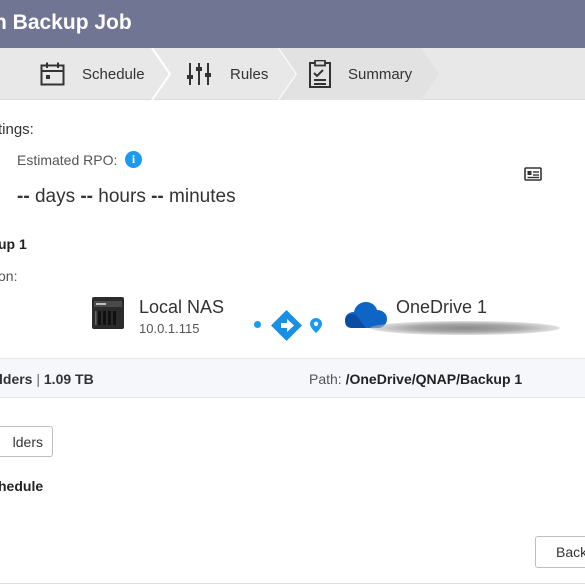  Describe the element at coordinates (23, 196) in the screenshot. I see `rpo-days-value: --` at that location.